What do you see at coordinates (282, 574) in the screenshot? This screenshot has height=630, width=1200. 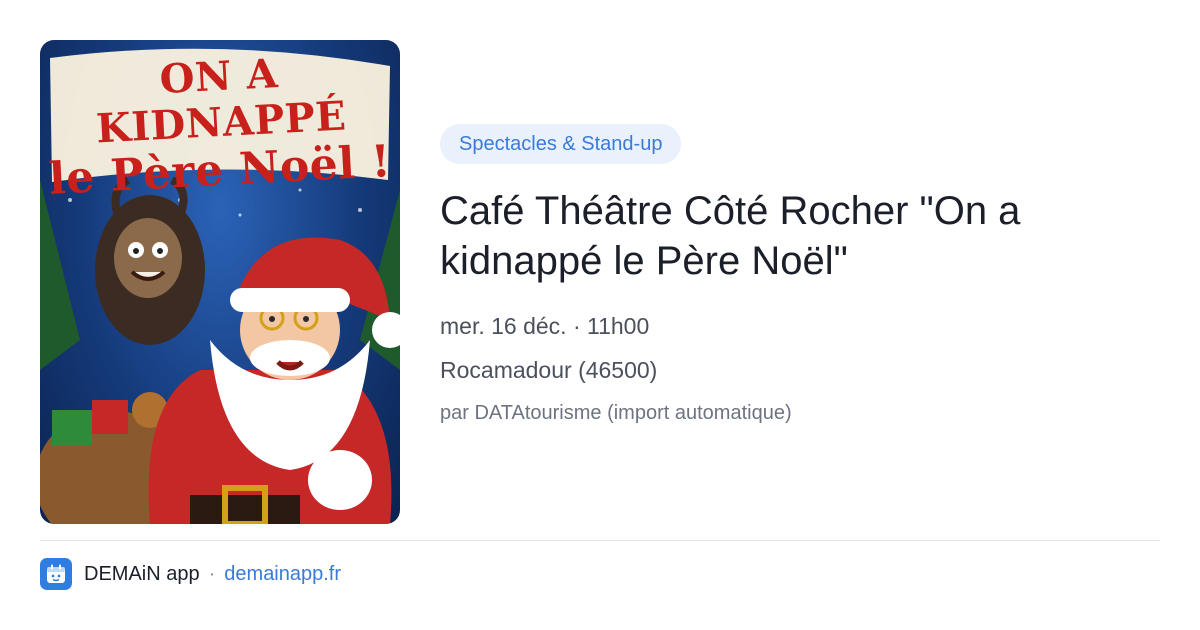 I see `app-url-link: demainapp.fr` at bounding box center [282, 574].